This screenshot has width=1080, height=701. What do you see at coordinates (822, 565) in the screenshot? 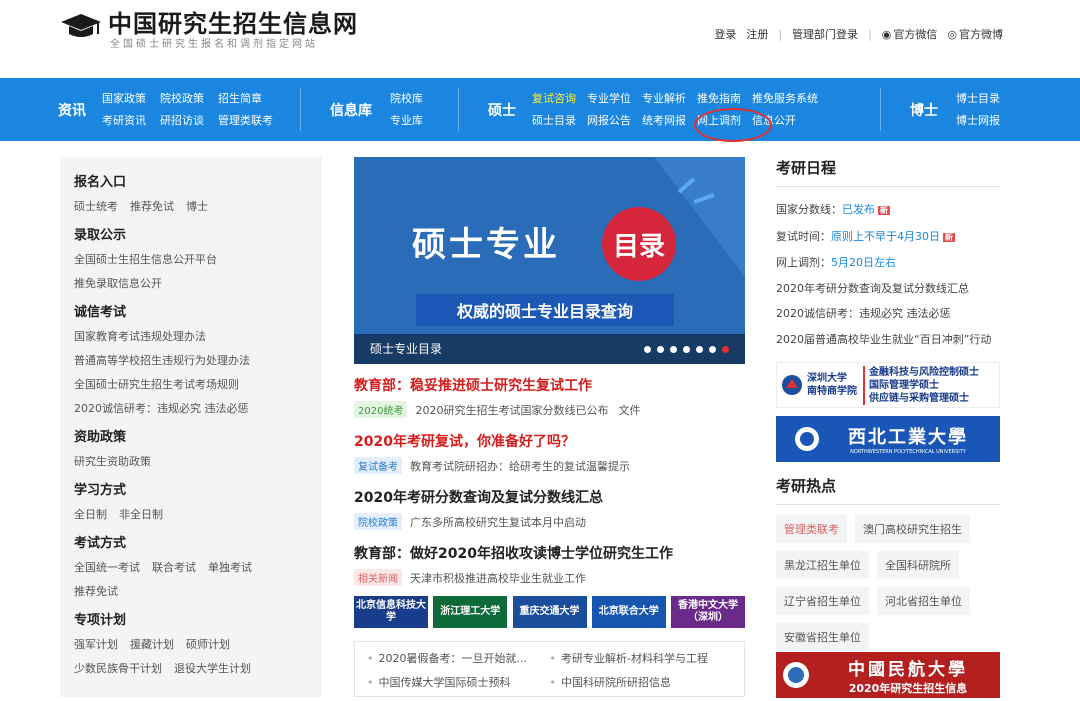
I see `hot-tag: 黑龙江招生单位` at bounding box center [822, 565].